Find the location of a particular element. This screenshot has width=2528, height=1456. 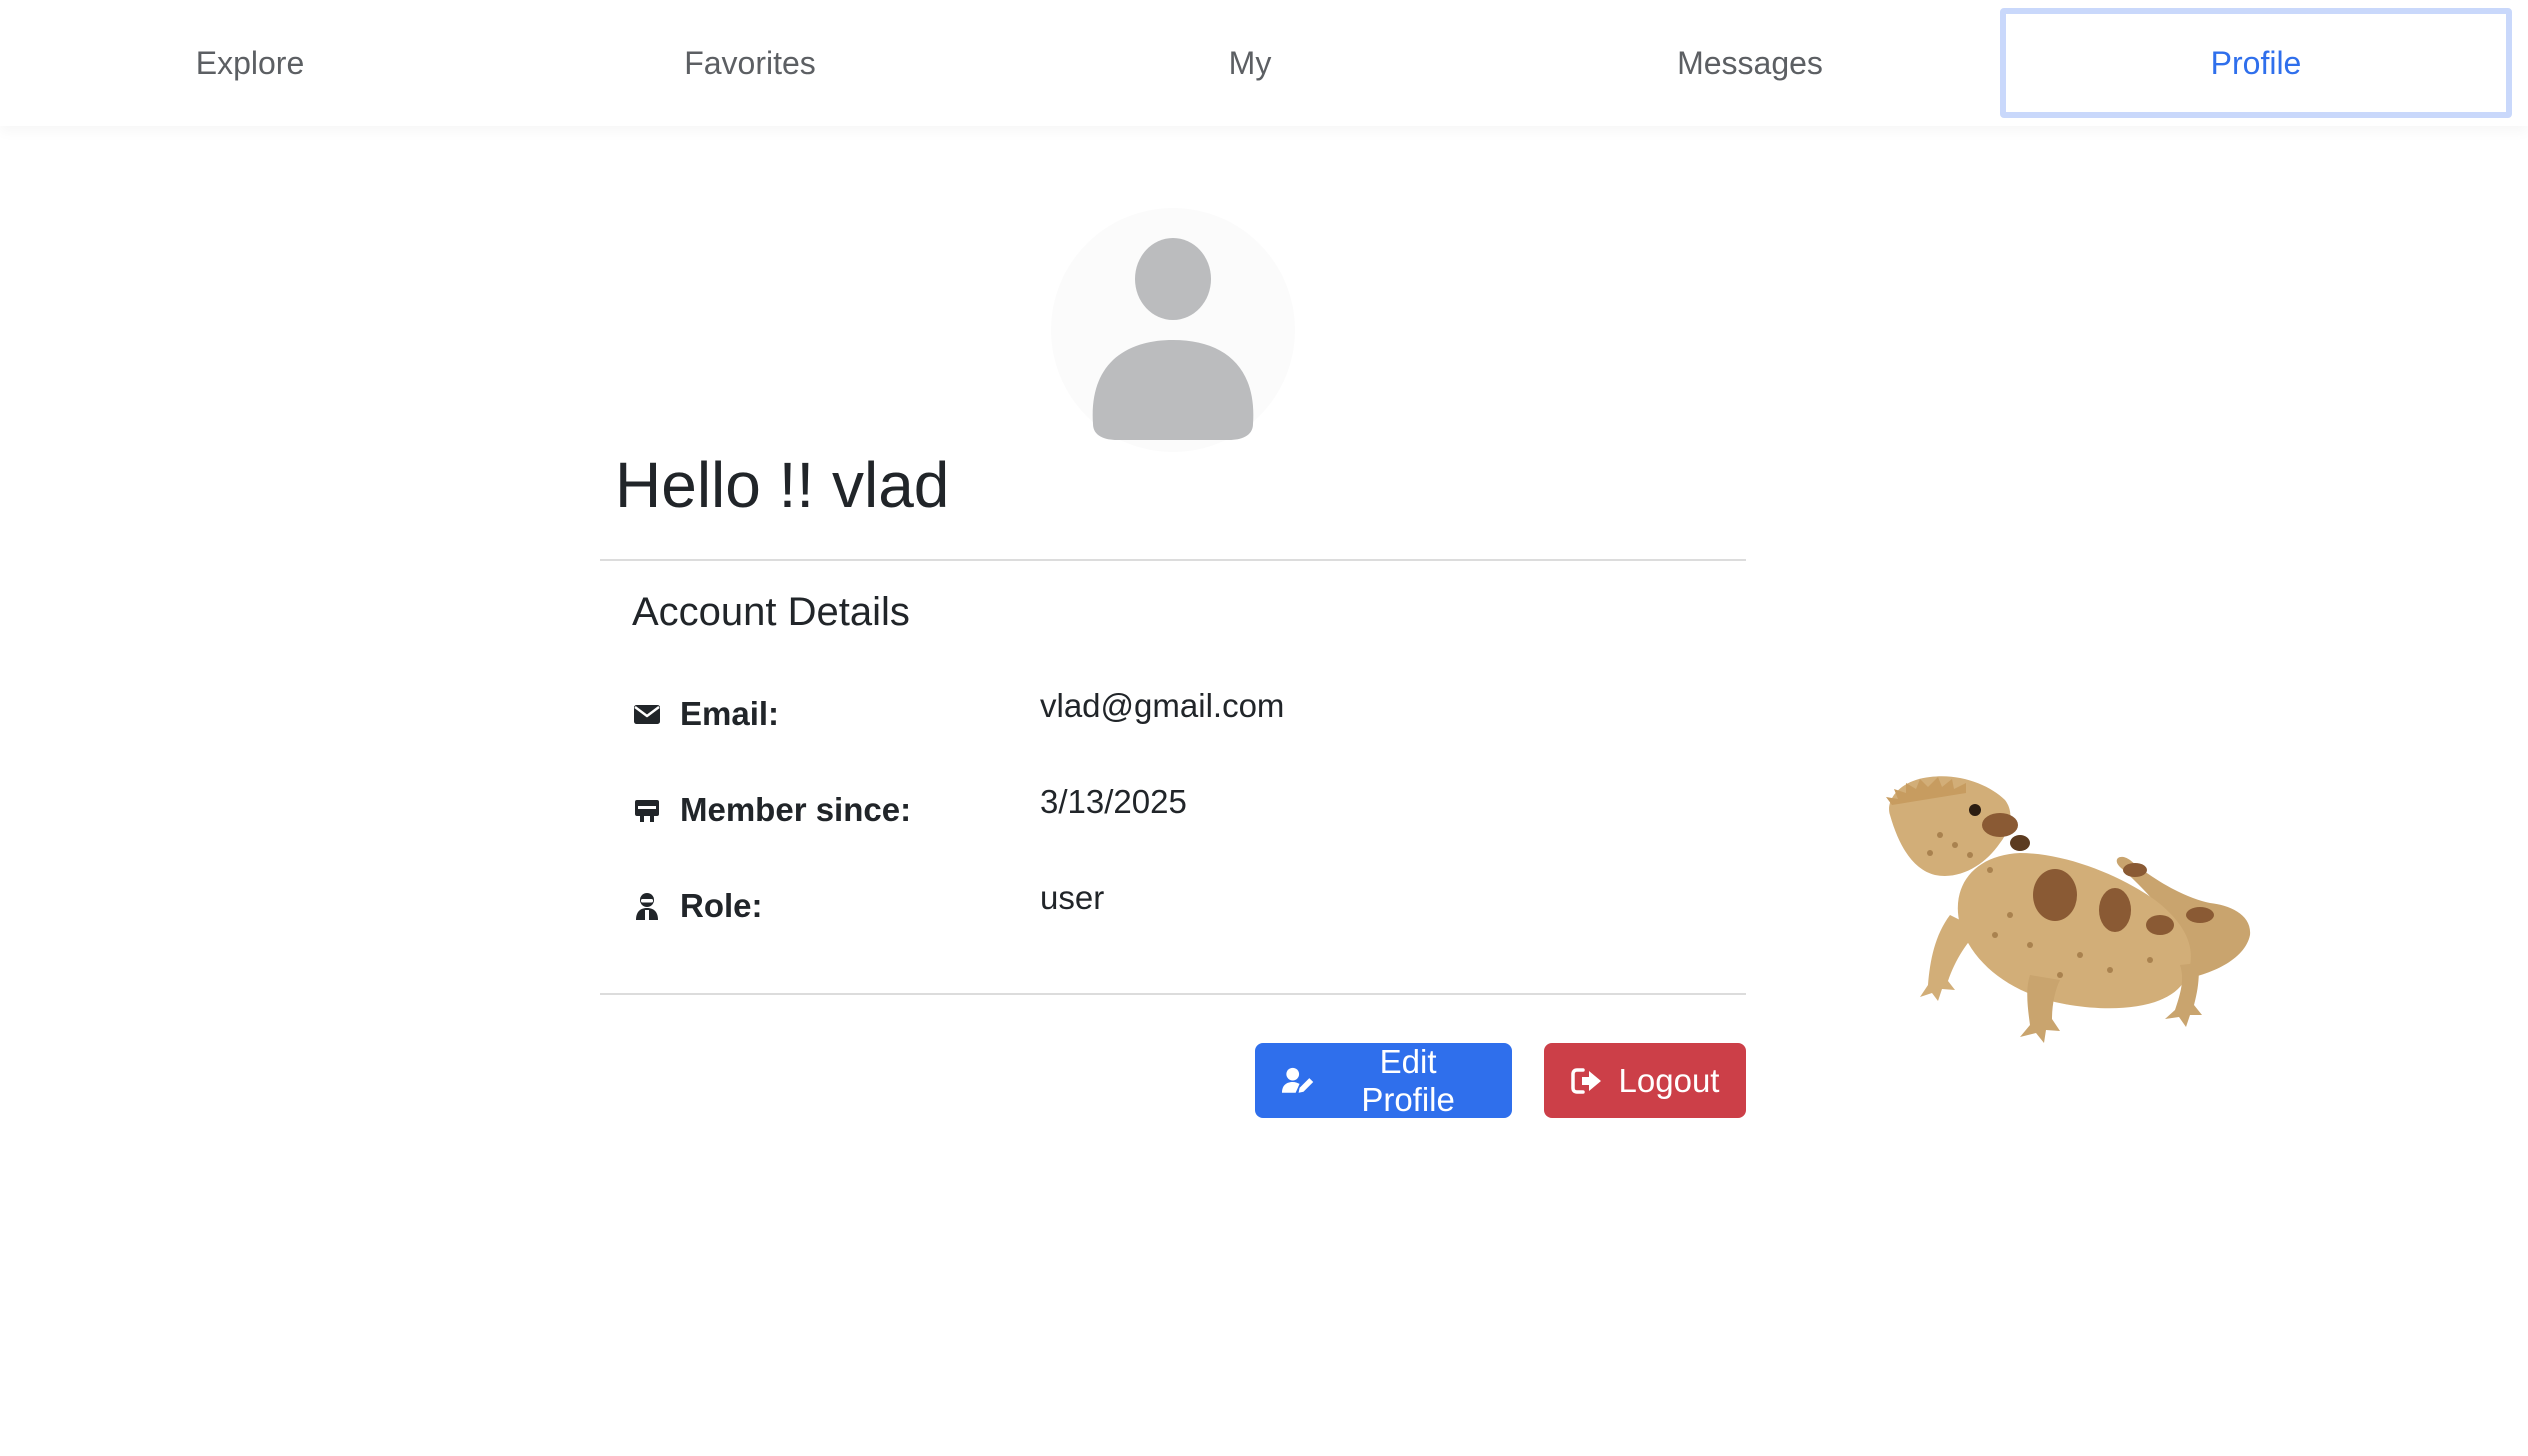

user-silhouette-icon is located at coordinates (1173, 339).